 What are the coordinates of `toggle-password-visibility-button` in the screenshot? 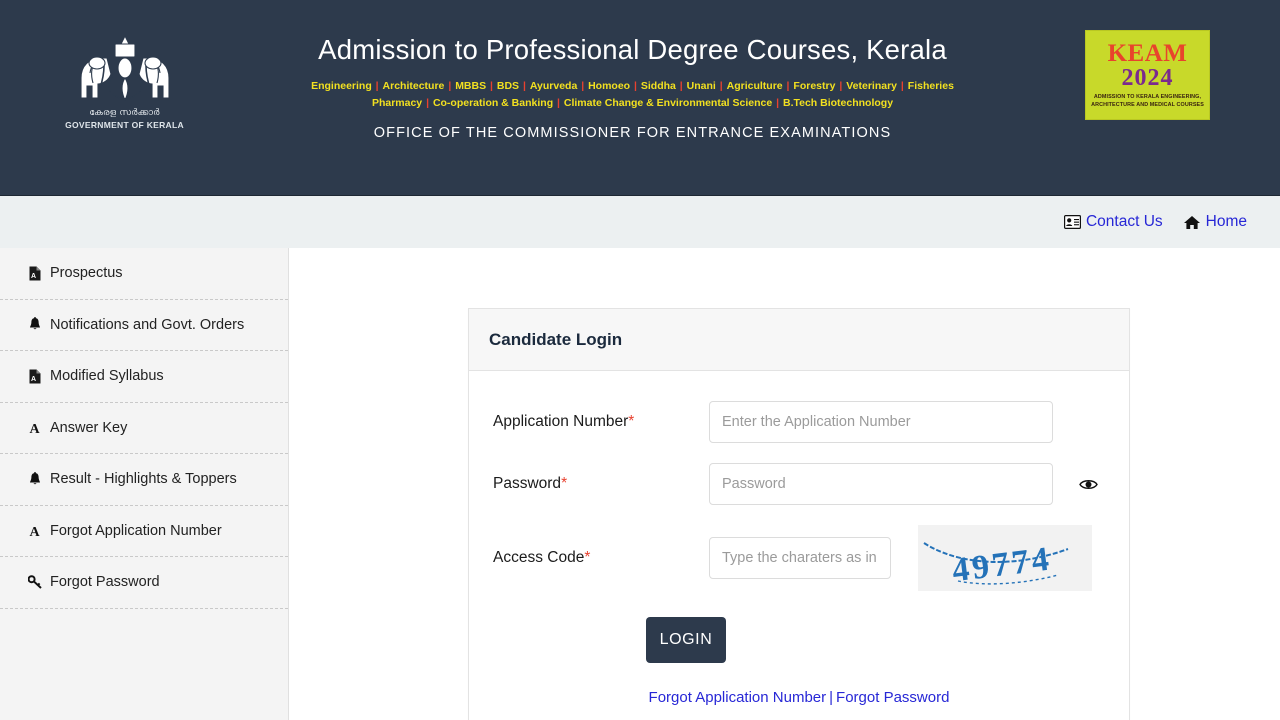 It's located at (1088, 484).